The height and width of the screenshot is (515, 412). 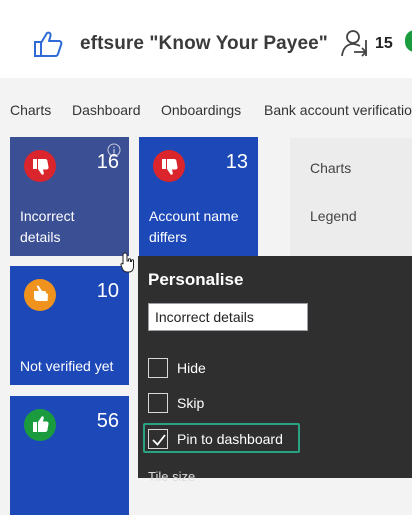 I want to click on pin-checkbox, so click(x=158, y=439).